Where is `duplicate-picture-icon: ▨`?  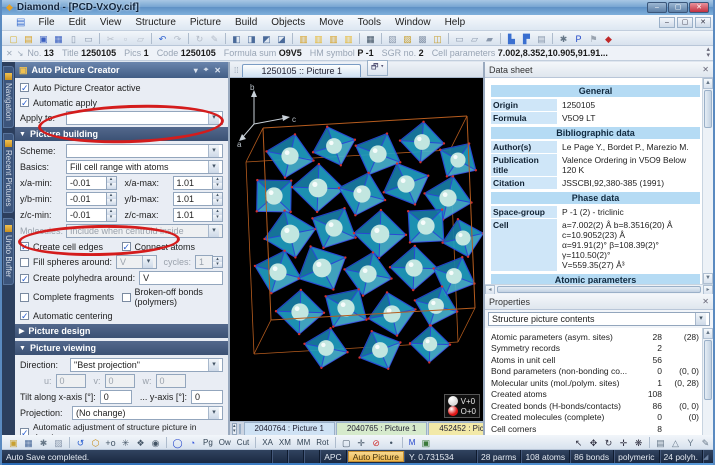
duplicate-picture-icon: ▨ is located at coordinates (407, 38).